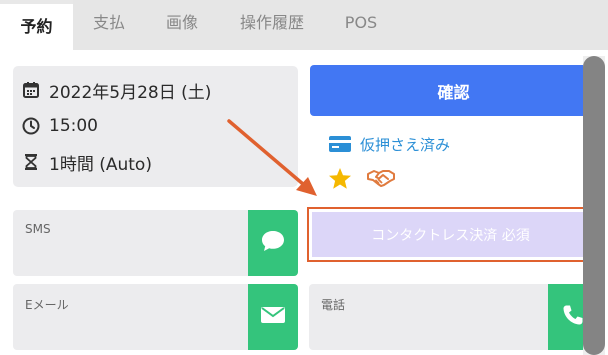 Image resolution: width=608 pixels, height=355 pixels. I want to click on tab-bar: 予約 支払 画像 操作履歴 POS, so click(304, 25).